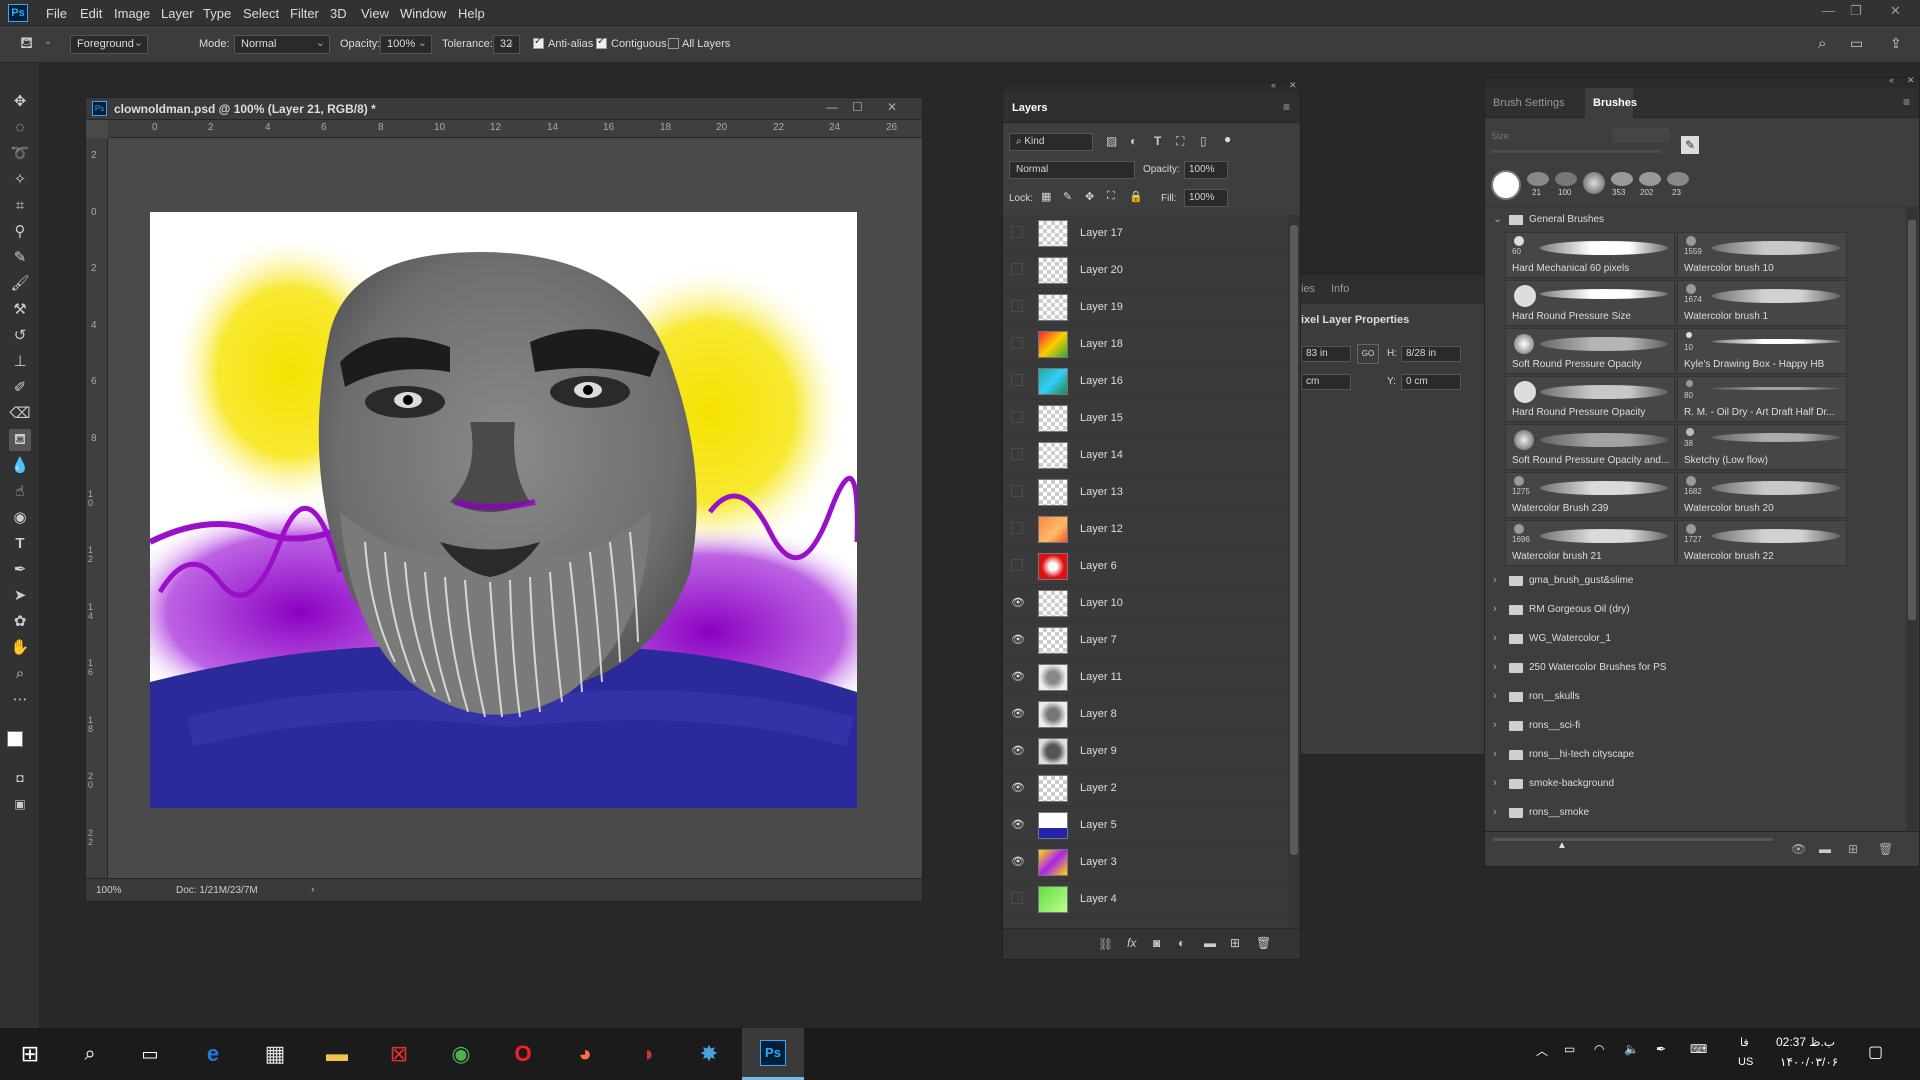 The image size is (1920, 1080). What do you see at coordinates (1145, 418) in the screenshot?
I see `layer-row: Layer 15` at bounding box center [1145, 418].